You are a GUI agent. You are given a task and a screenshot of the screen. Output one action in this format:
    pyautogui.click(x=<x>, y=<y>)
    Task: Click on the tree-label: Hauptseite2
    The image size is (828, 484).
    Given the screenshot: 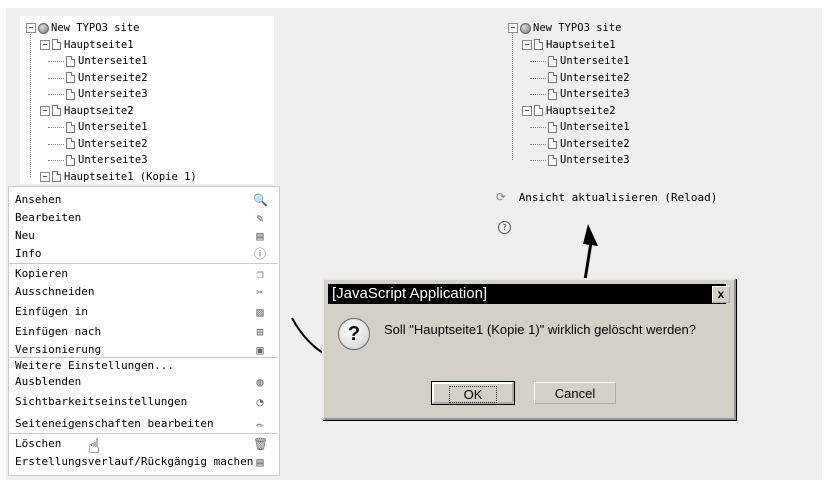 What is the action you would take?
    pyautogui.click(x=99, y=110)
    